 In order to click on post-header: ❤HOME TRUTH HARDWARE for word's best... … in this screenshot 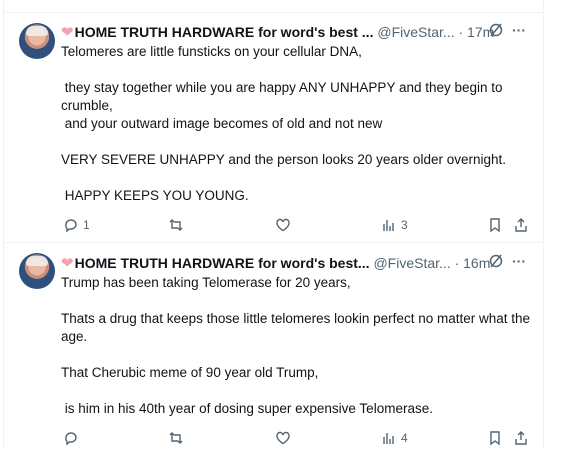, I will do `click(300, 263)`.